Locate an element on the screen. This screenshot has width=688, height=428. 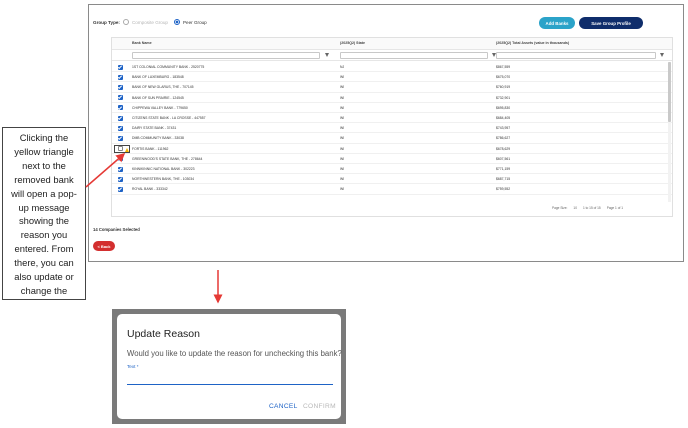
total-assets-cell: $732,901 is located at coordinates (503, 97).